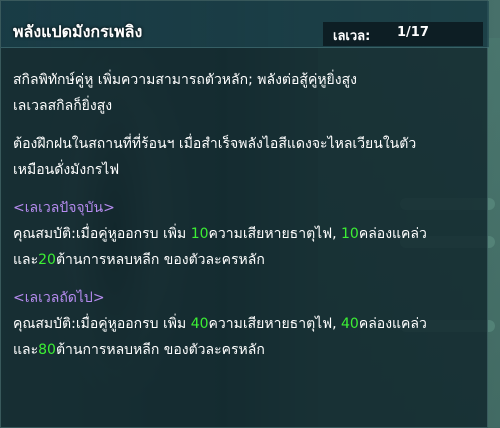  What do you see at coordinates (47, 260) in the screenshot?
I see `evasion-value: 20` at bounding box center [47, 260].